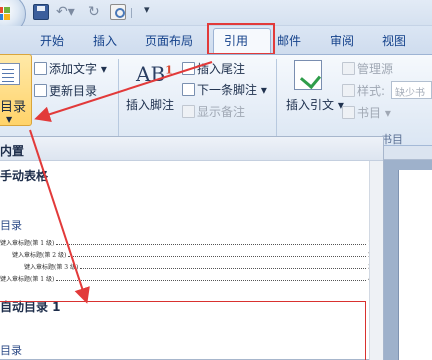 This screenshot has height=360, width=432. Describe the element at coordinates (52, 40) in the screenshot. I see `tab-home: 开始` at that location.